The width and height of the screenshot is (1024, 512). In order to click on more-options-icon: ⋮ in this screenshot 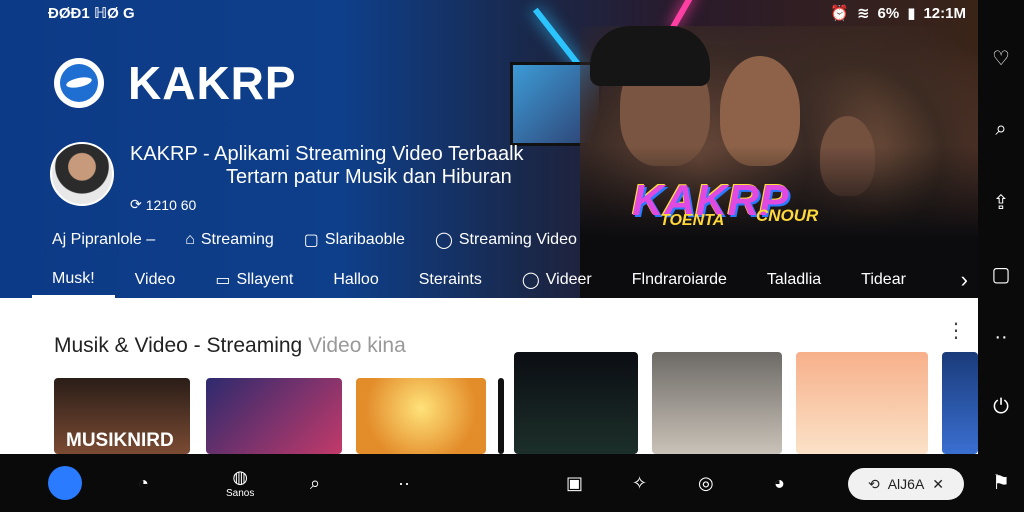, I will do `click(956, 330)`.